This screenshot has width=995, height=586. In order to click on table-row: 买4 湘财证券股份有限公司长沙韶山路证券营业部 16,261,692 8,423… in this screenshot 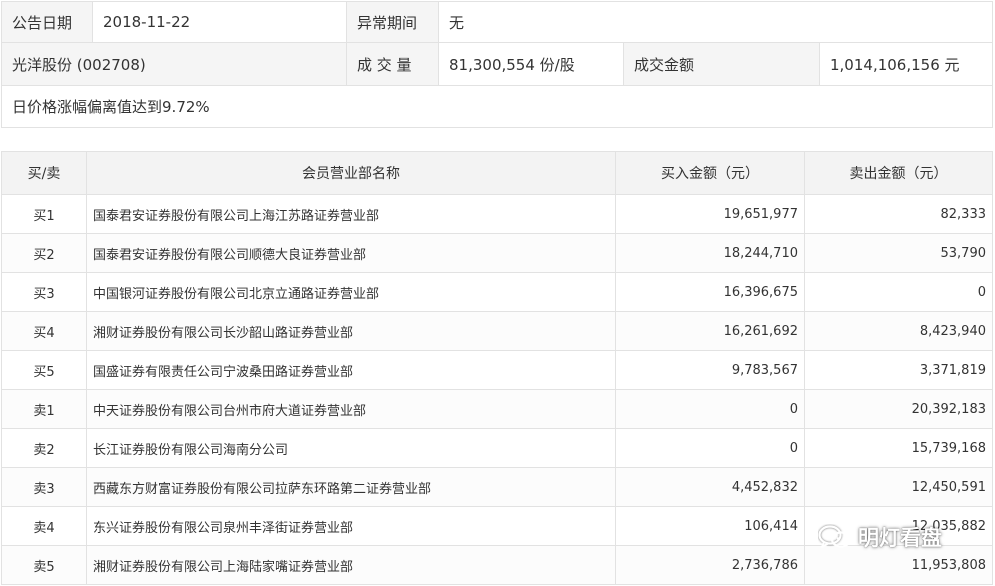, I will do `click(497, 331)`.